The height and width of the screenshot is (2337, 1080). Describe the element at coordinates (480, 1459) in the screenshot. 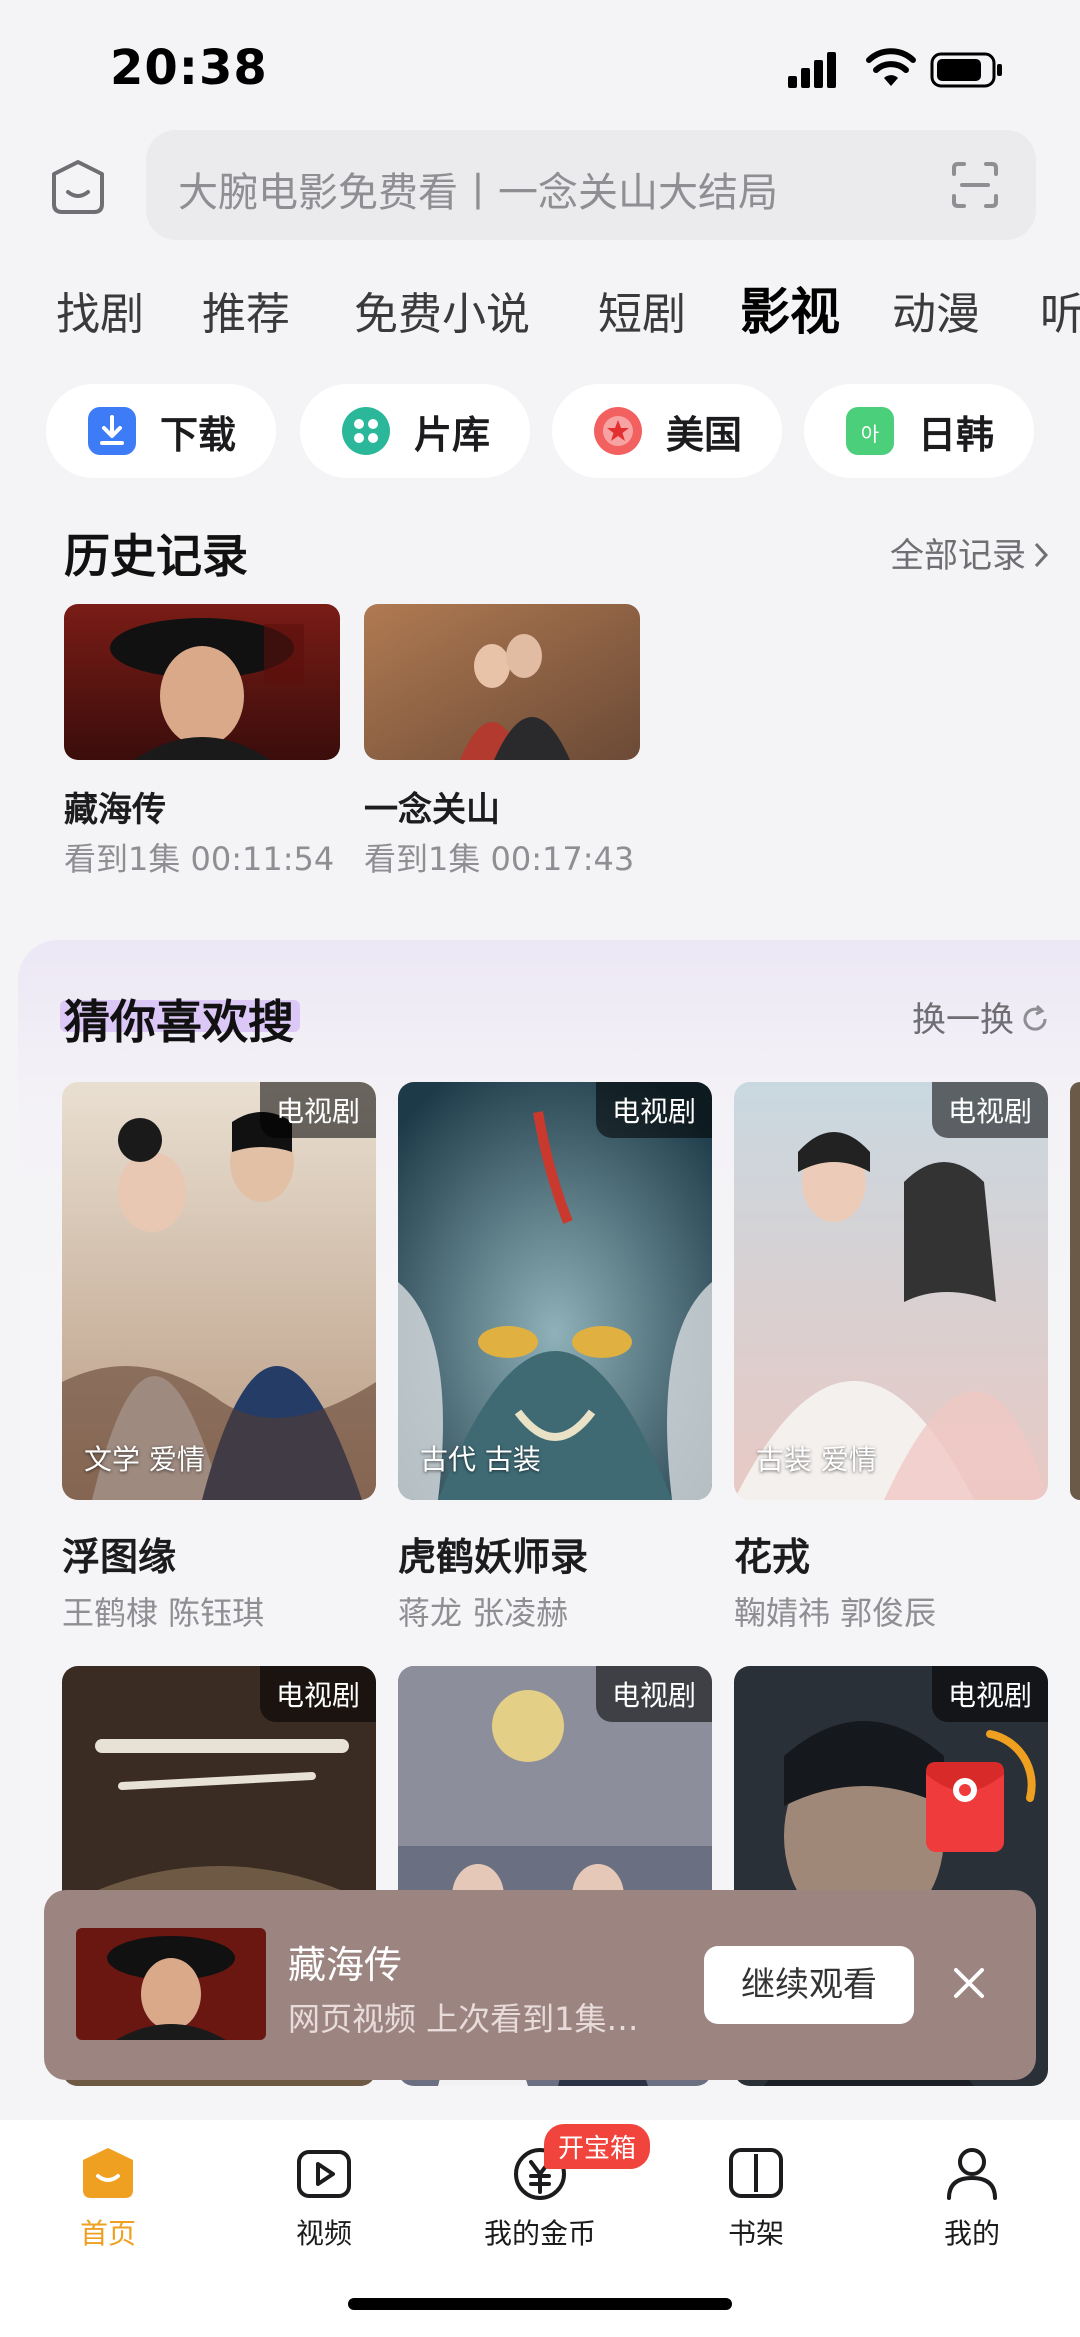

I see `card-tags: 古代 古装` at that location.